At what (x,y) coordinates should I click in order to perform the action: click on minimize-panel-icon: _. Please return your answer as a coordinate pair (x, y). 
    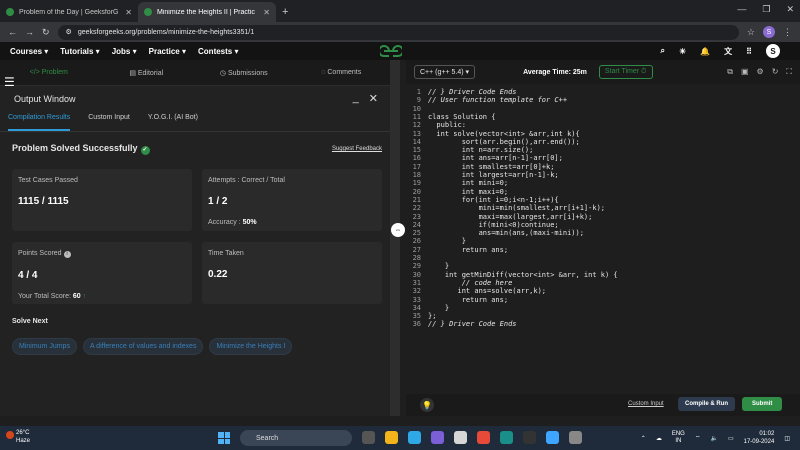
    Looking at the image, I should click on (356, 98).